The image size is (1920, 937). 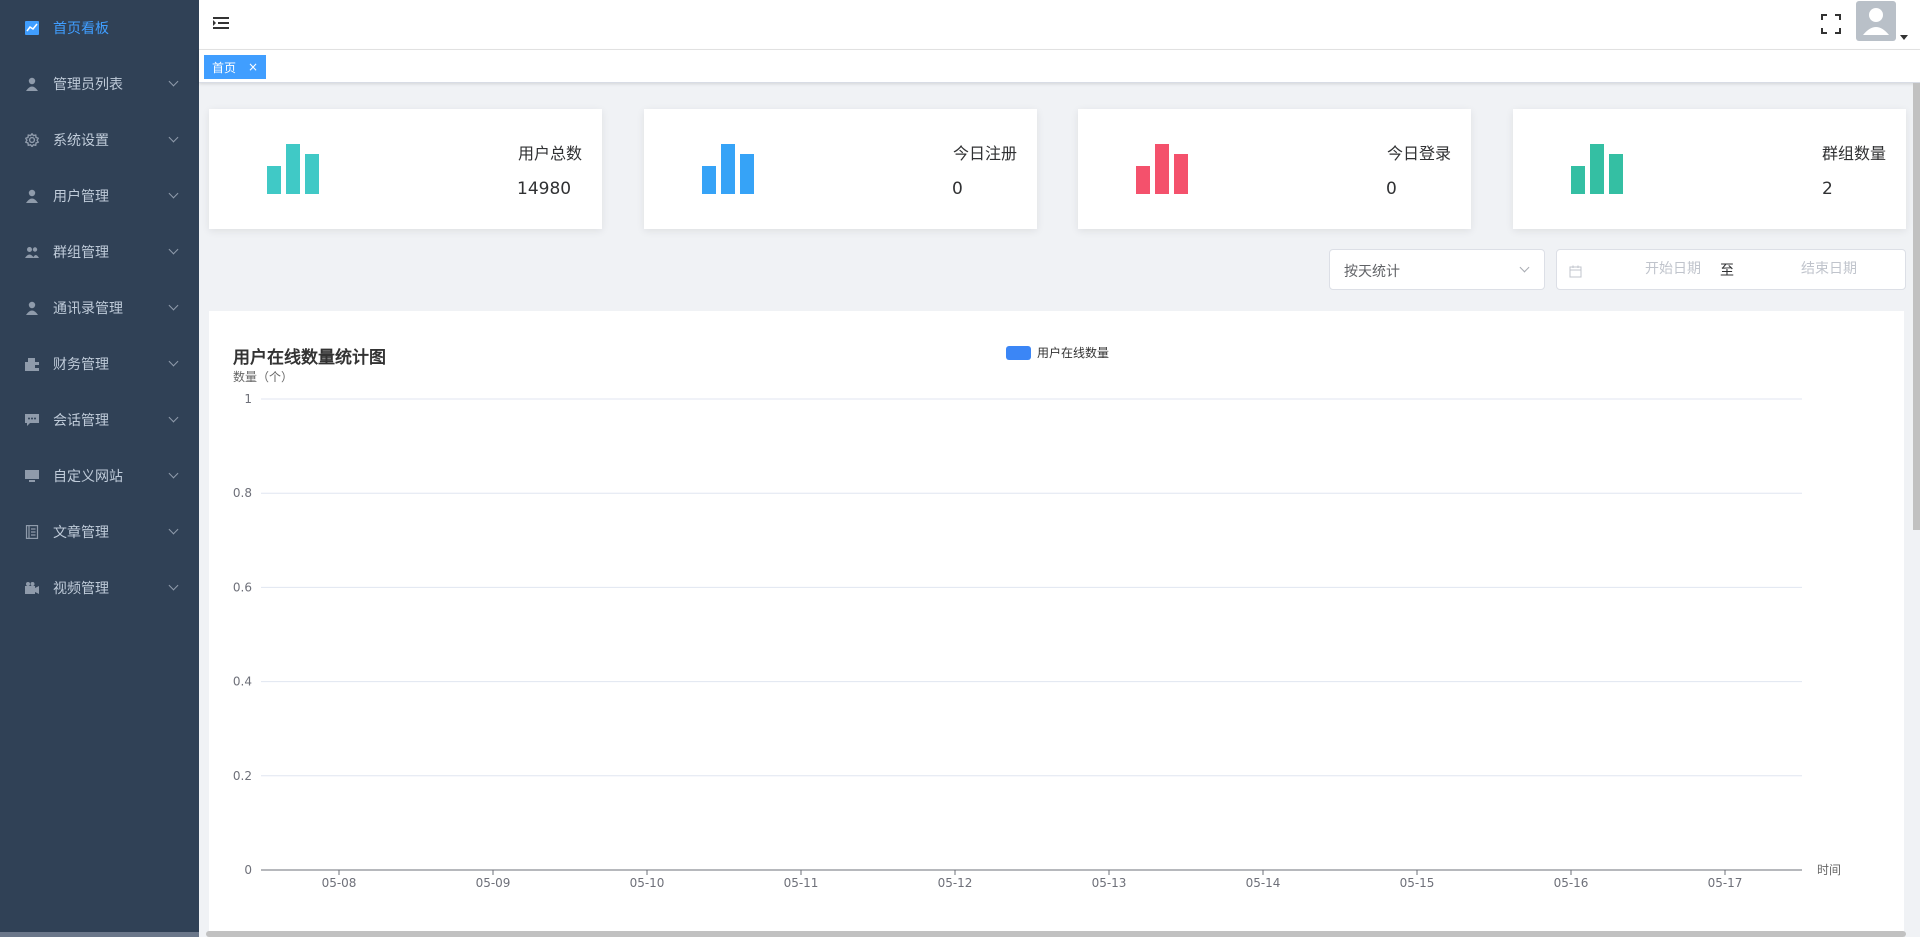 What do you see at coordinates (1725, 883) in the screenshot?
I see `x-tick-label: 05-17` at bounding box center [1725, 883].